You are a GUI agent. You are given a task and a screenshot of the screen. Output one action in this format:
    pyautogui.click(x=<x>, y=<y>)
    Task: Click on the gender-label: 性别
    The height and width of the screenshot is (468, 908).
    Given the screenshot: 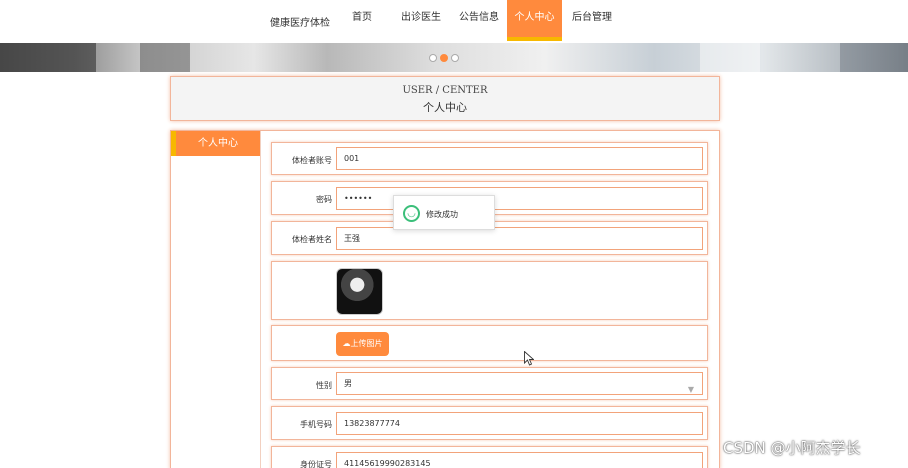 What is the action you would take?
    pyautogui.click(x=324, y=385)
    